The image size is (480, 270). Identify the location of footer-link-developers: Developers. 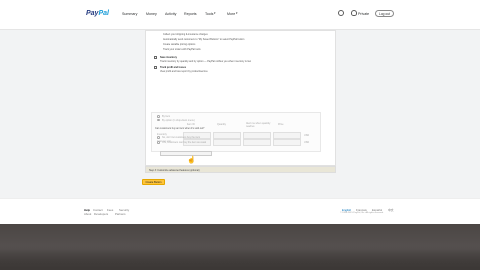
(101, 214).